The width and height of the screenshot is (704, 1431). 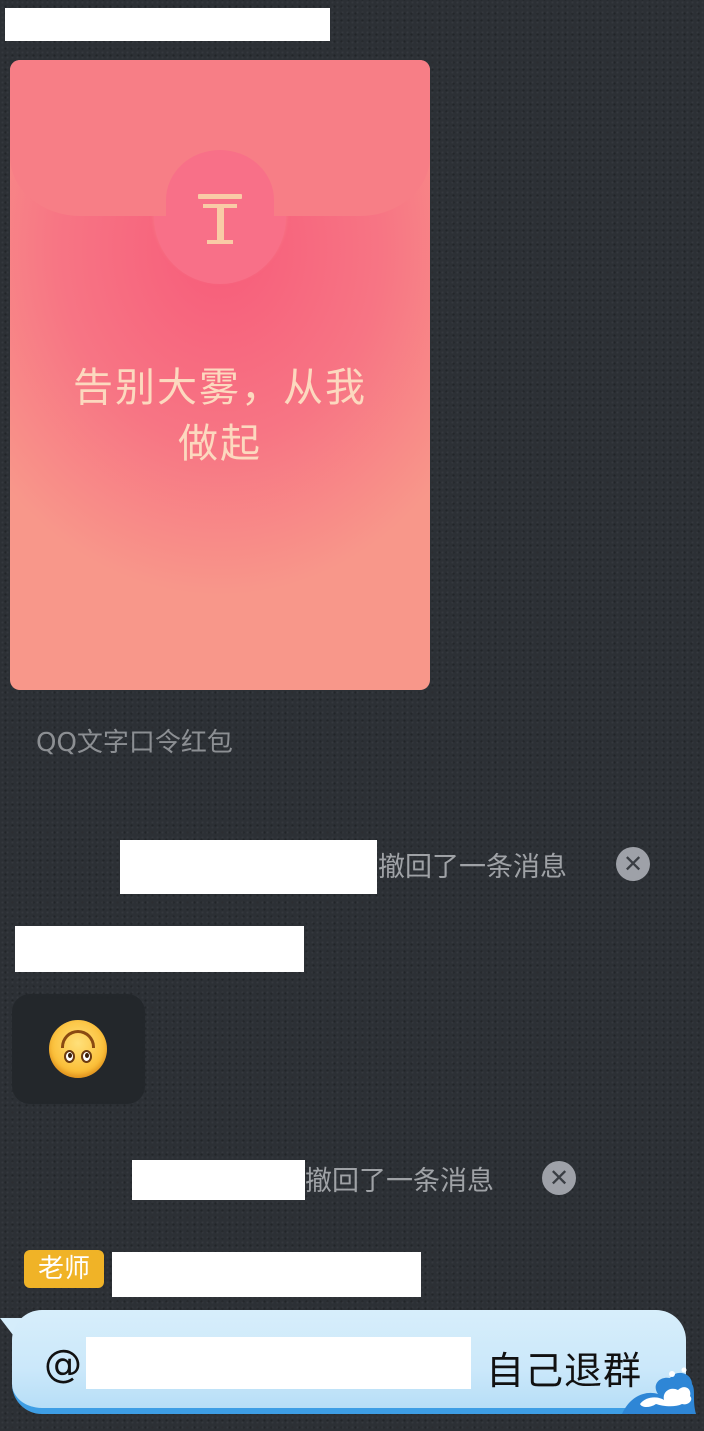 I want to click on role-badge: 老师, so click(x=64, y=1269).